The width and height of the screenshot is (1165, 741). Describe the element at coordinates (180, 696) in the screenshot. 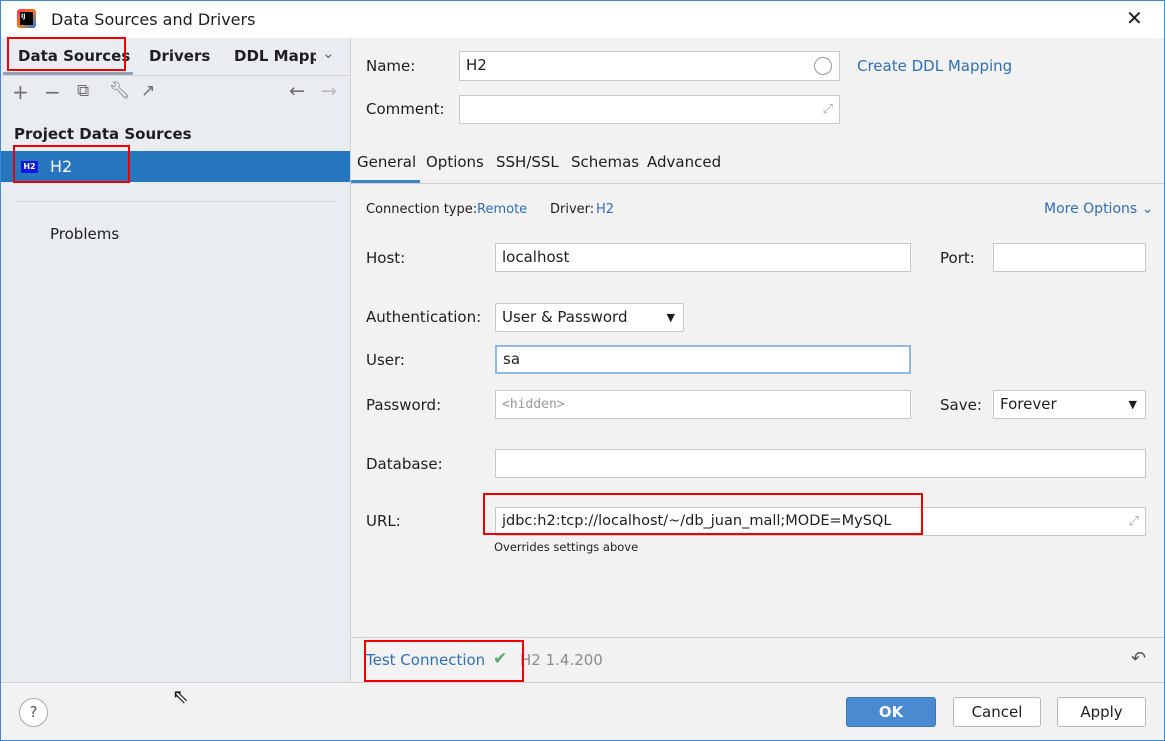

I see `mouse-cursor-icon: ⇖` at that location.